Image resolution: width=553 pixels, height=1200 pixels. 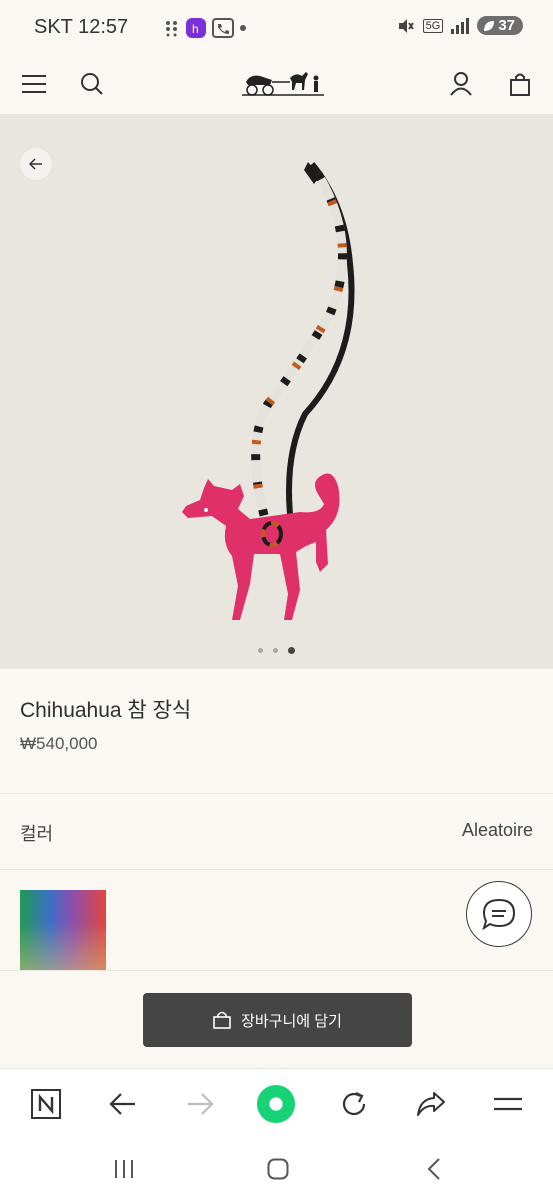 What do you see at coordinates (171, 29) in the screenshot?
I see `notification-grid-icon` at bounding box center [171, 29].